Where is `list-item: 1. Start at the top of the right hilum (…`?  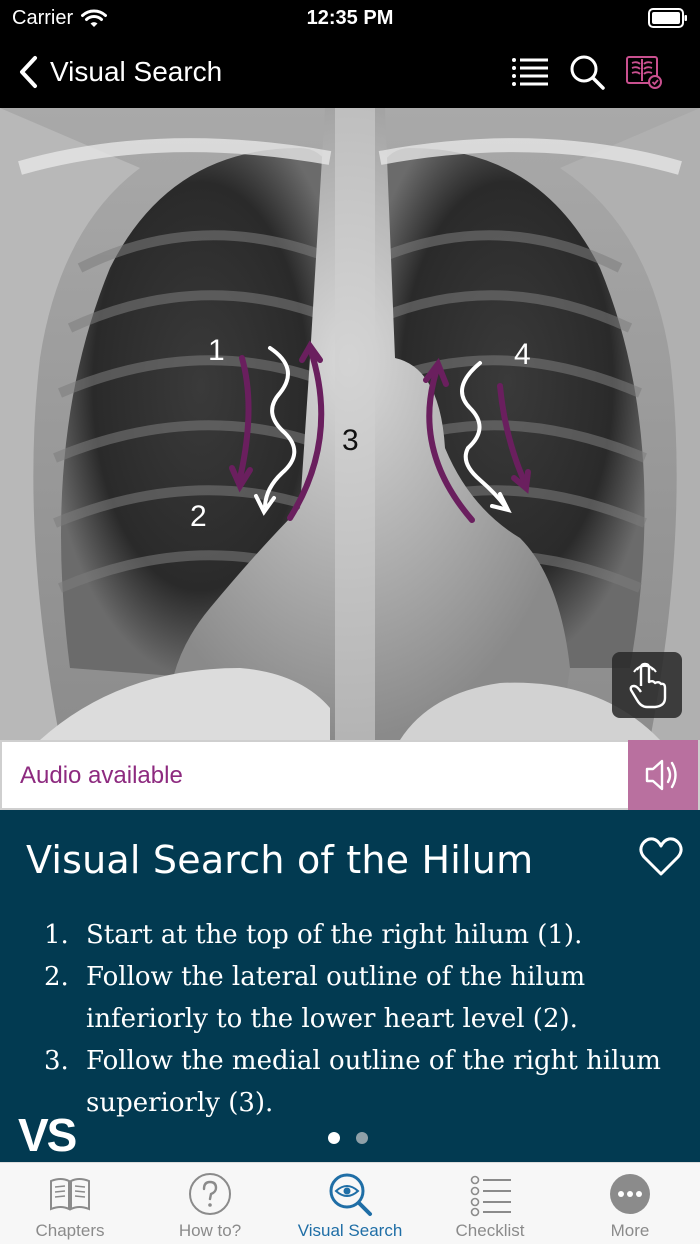 list-item: 1. Start at the top of the right hilum (… is located at coordinates (359, 935).